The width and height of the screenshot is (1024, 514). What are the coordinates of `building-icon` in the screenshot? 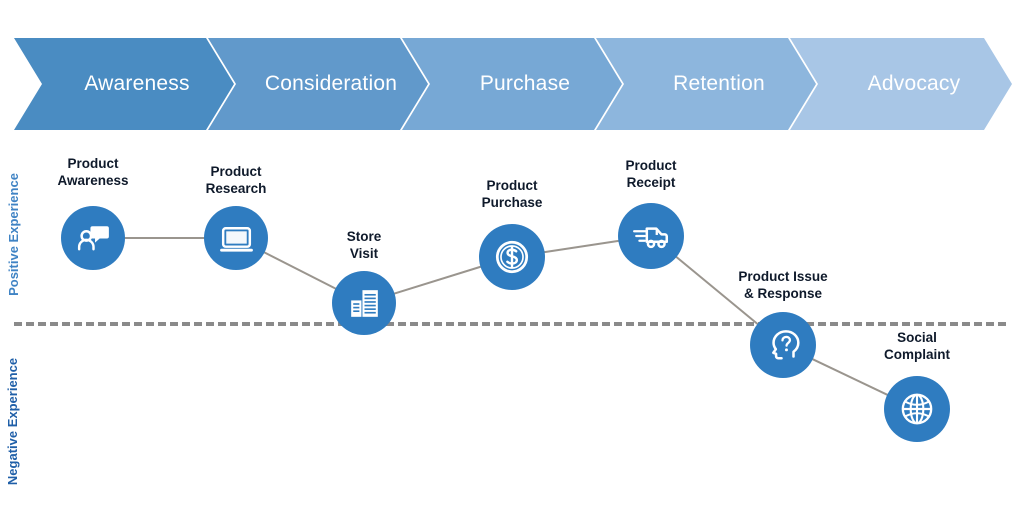 It's located at (364, 303).